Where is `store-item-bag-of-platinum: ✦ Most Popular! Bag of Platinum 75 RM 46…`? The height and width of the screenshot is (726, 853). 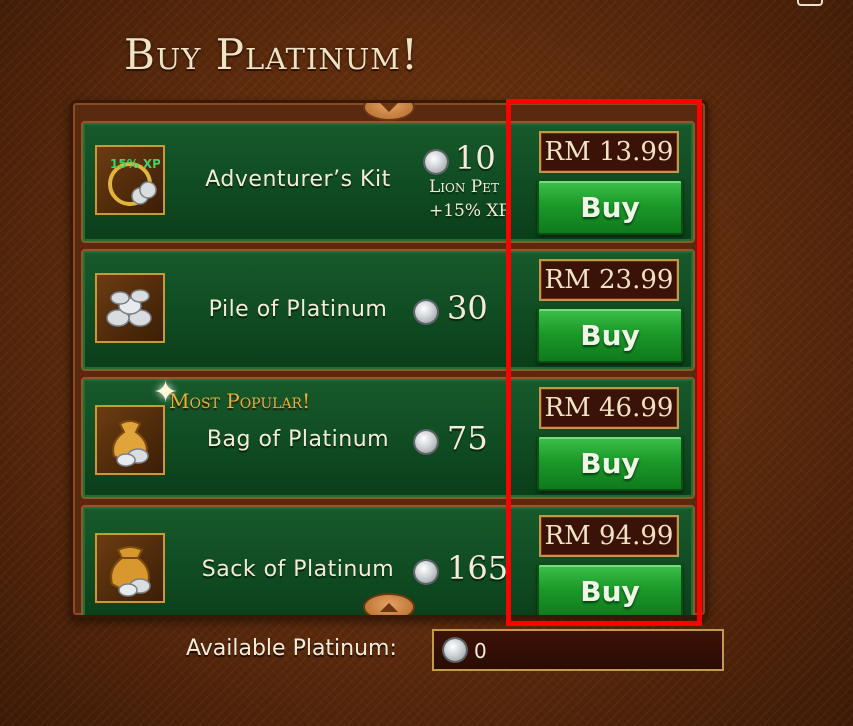
store-item-bag-of-platinum: ✦ Most Popular! Bag of Platinum 75 RM 46… is located at coordinates (388, 437).